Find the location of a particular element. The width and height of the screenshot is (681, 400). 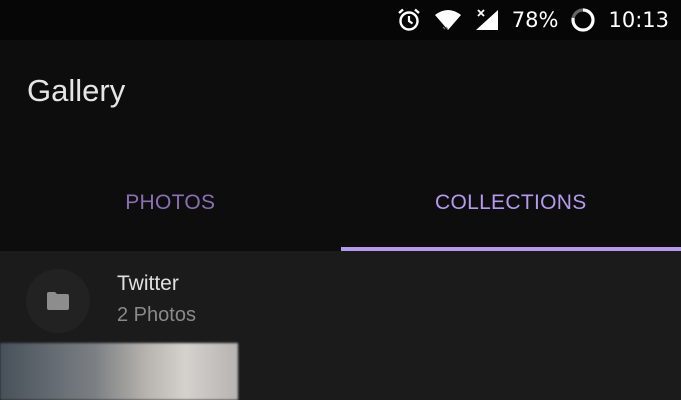

collection-count: 2 Photos is located at coordinates (156, 315).